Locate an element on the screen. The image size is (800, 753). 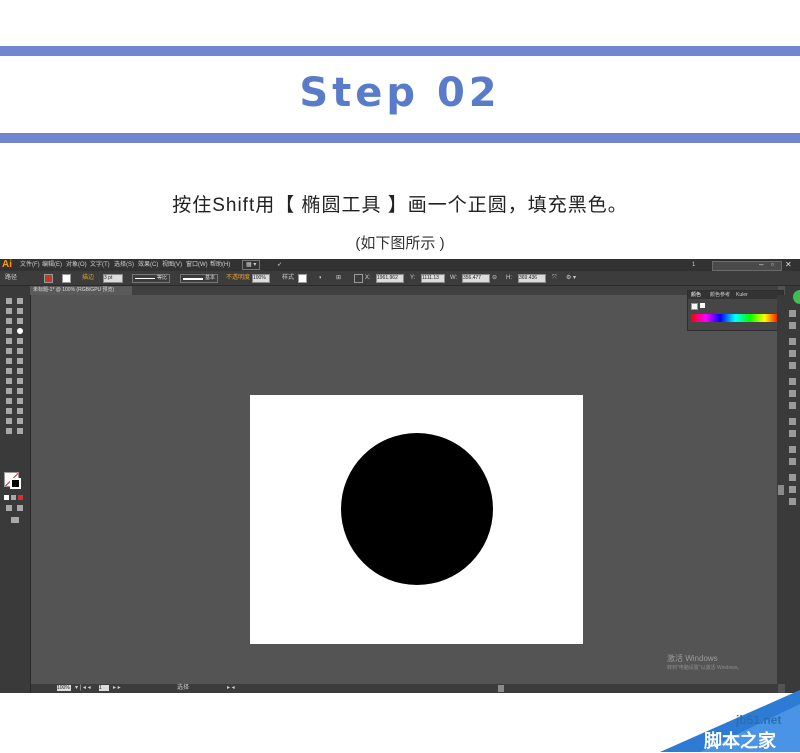
link-icon: ⊖ is located at coordinates (494, 278).